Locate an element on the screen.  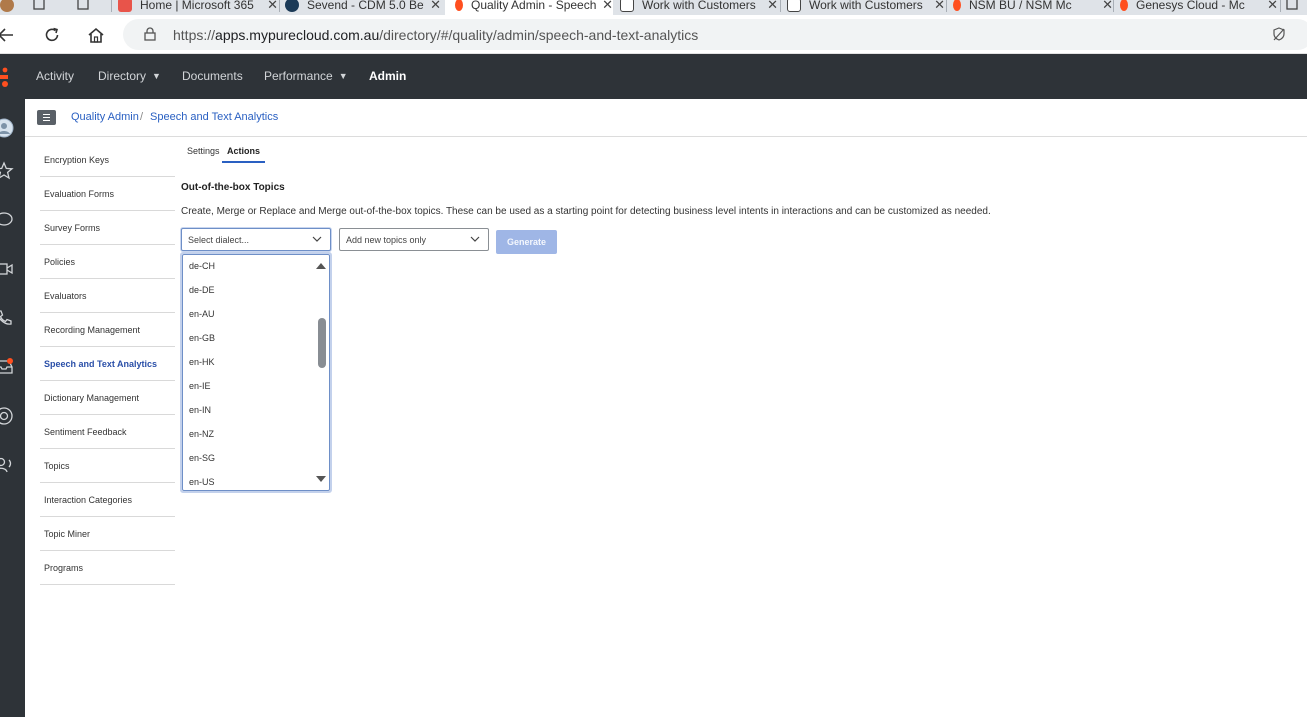
microsoft-favicon-icon is located at coordinates (125, 6).